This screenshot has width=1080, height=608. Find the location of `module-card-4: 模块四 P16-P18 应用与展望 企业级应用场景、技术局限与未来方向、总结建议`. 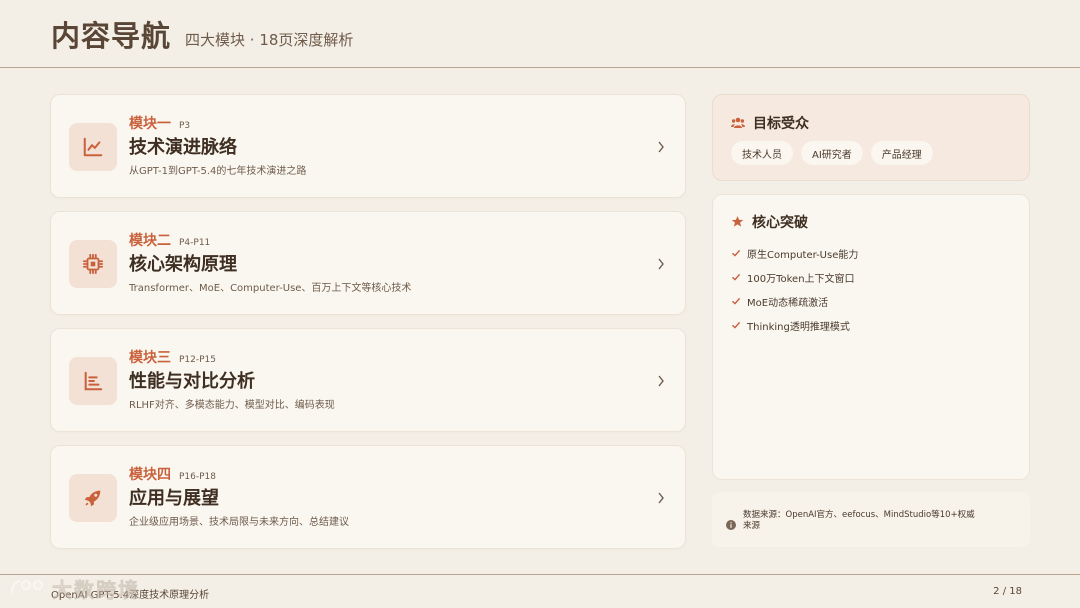

module-card-4: 模块四 P16-P18 应用与展望 企业级应用场景、技术局限与未来方向、总结建议 is located at coordinates (368, 497).